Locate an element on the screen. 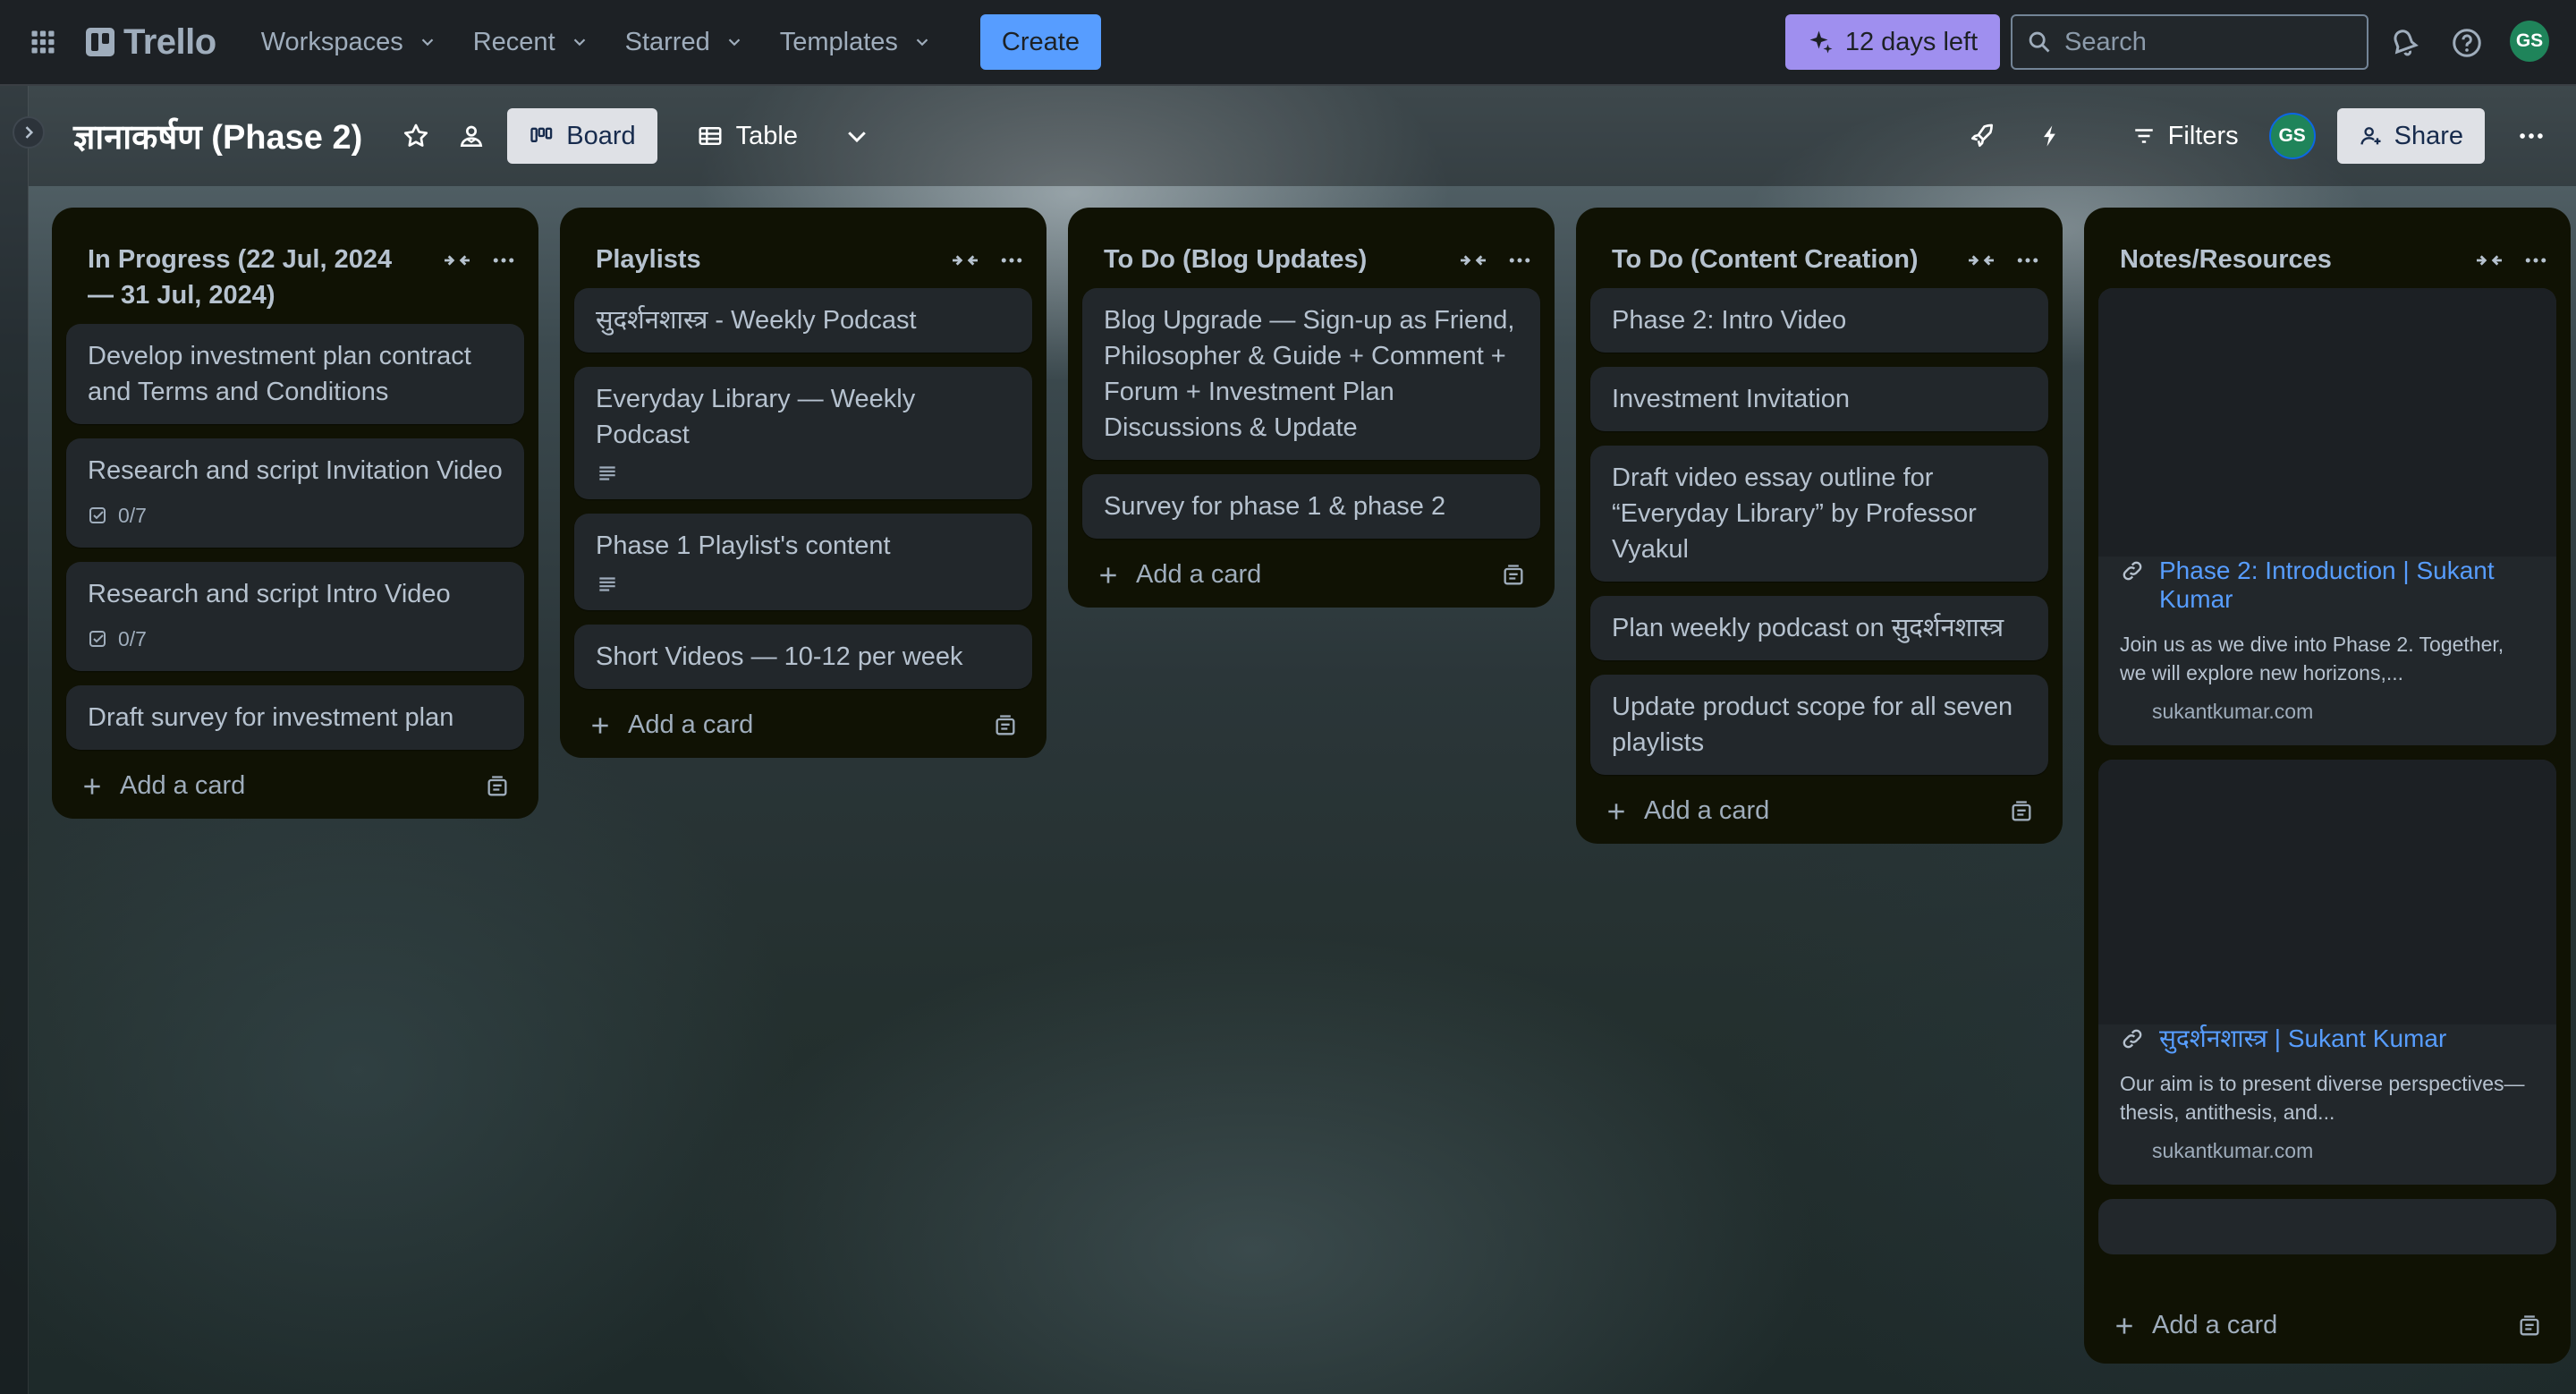 The image size is (2576, 1394). expand-sidebar-button is located at coordinates (29, 132).